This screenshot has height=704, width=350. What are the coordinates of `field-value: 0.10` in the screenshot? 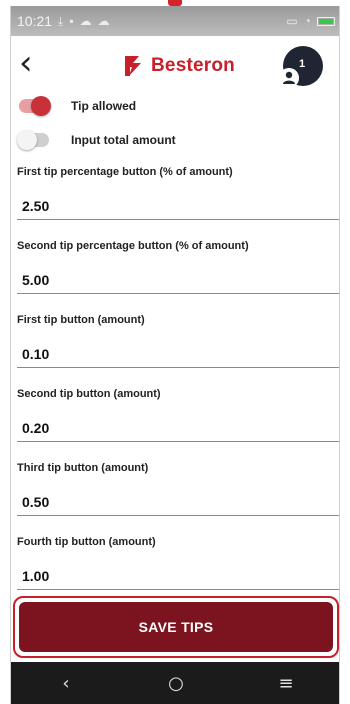 It's located at (35, 354).